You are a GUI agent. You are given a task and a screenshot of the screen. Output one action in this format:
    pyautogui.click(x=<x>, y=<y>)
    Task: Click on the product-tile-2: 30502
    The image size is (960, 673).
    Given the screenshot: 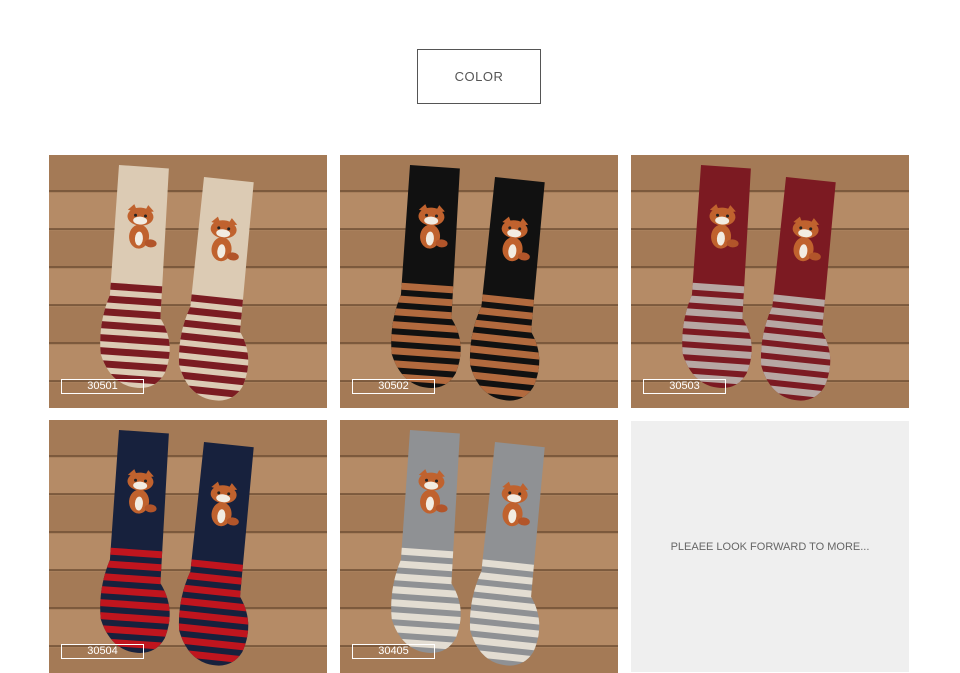 What is the action you would take?
    pyautogui.click(x=479, y=281)
    